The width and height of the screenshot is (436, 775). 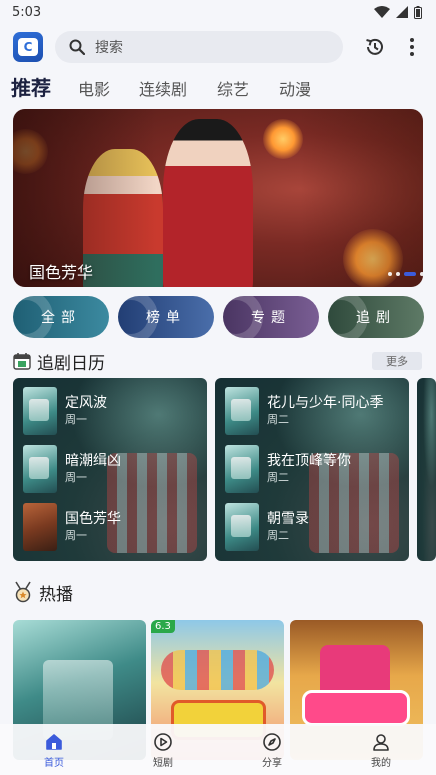 I want to click on calendar-title: 追剧日历, so click(x=71, y=363).